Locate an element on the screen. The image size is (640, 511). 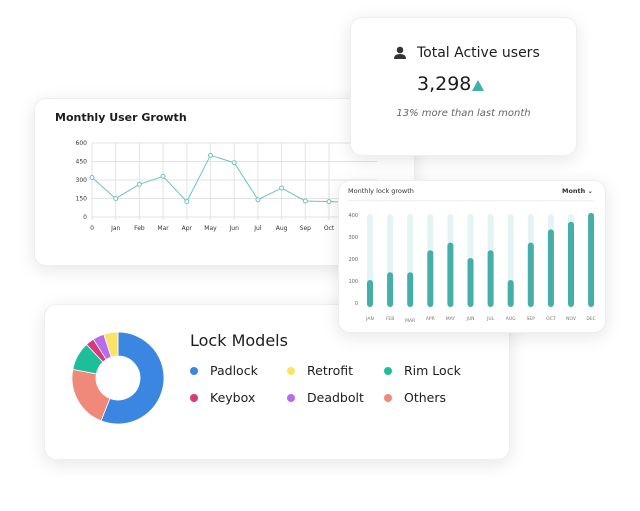
legend-label: Rim Lock is located at coordinates (432, 370).